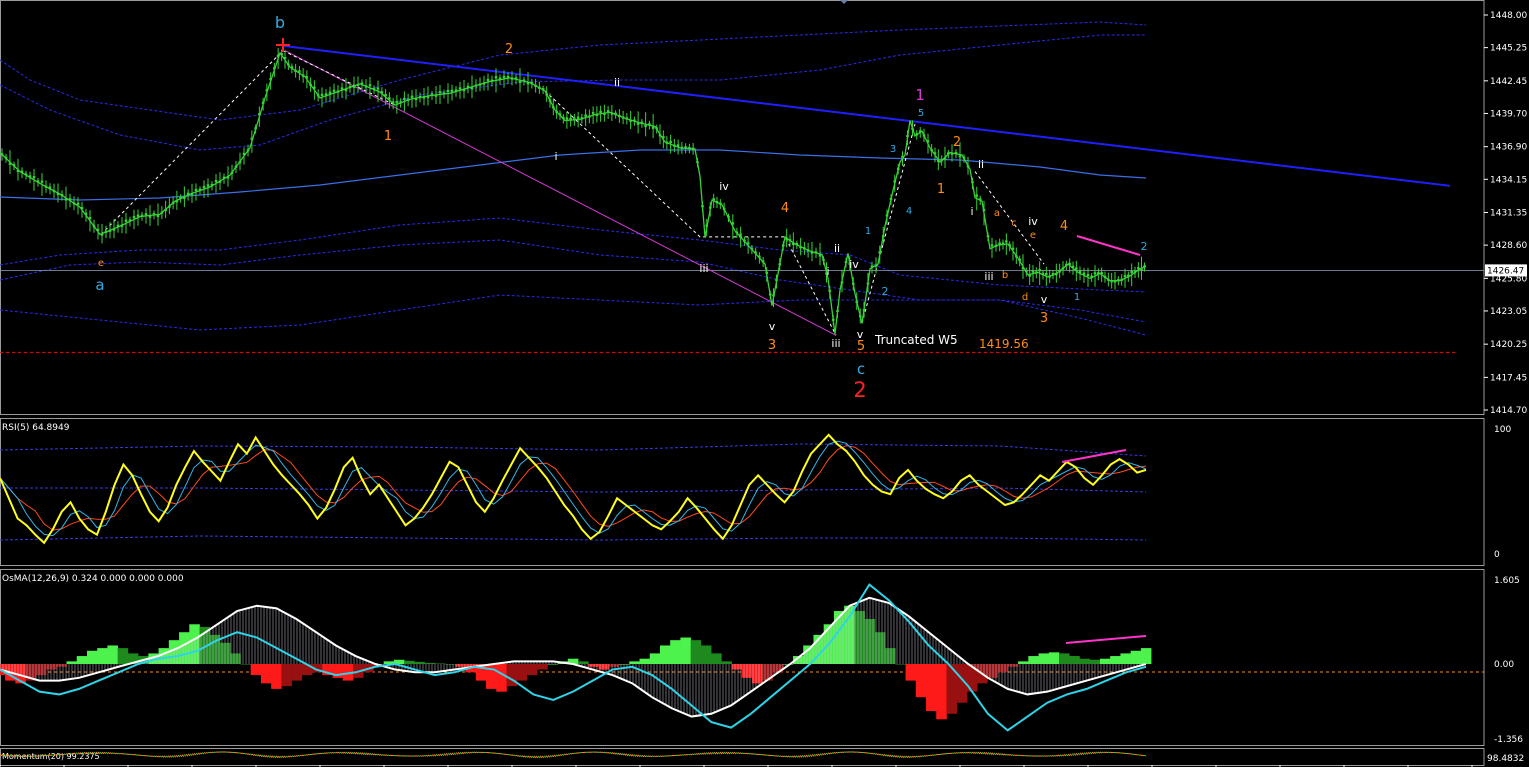 The image size is (1529, 767). Describe the element at coordinates (971, 211) in the screenshot. I see `wave-label: i` at that location.